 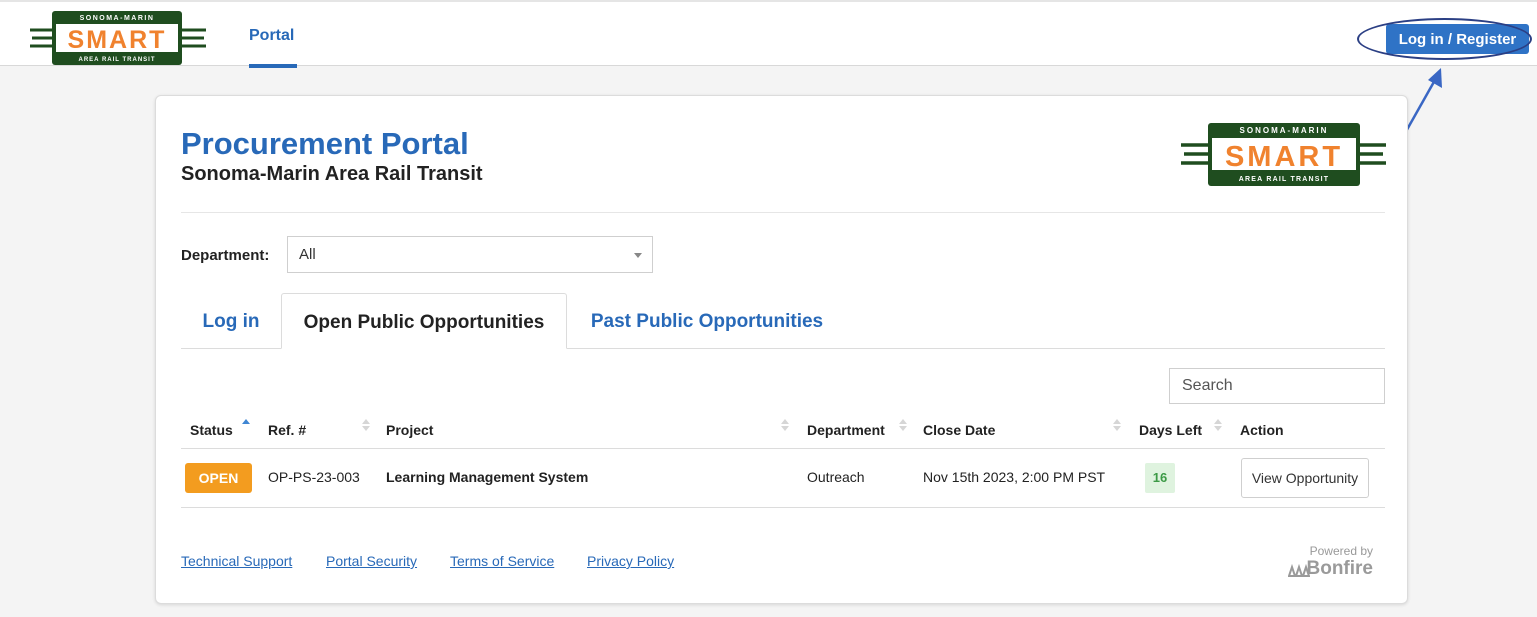 What do you see at coordinates (287, 430) in the screenshot?
I see `column-header-ref: Ref. #` at bounding box center [287, 430].